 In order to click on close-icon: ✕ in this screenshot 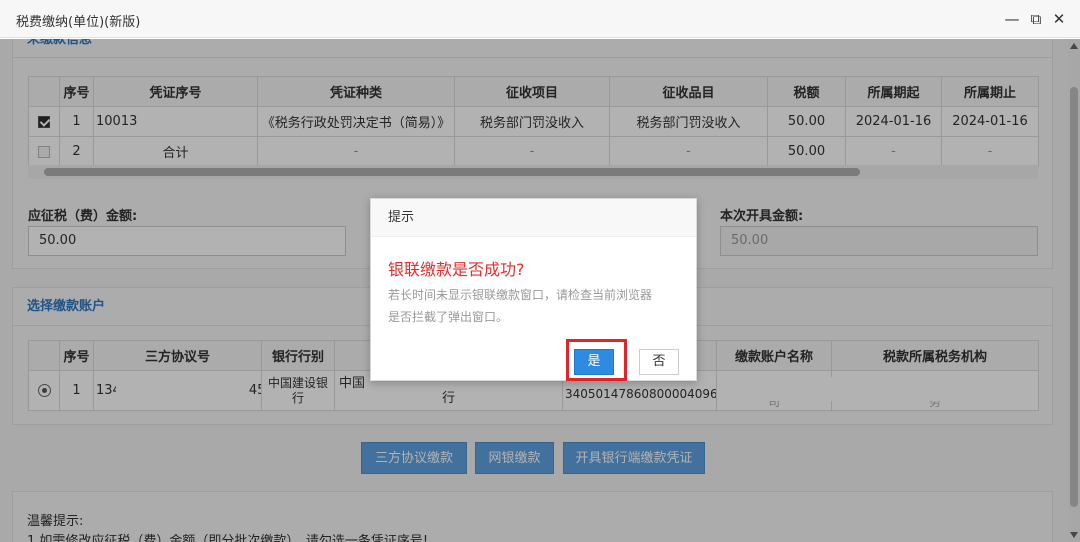, I will do `click(1059, 19)`.